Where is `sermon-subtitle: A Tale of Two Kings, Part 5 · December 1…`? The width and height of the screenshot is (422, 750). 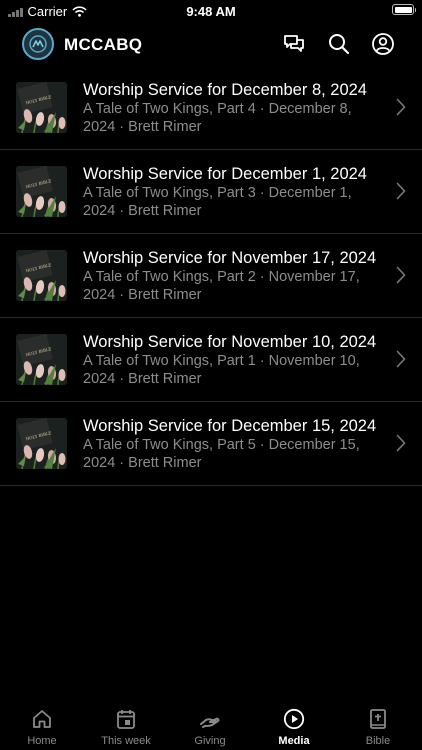 sermon-subtitle: A Tale of Two Kings, Part 5 · December 1… is located at coordinates (221, 454).